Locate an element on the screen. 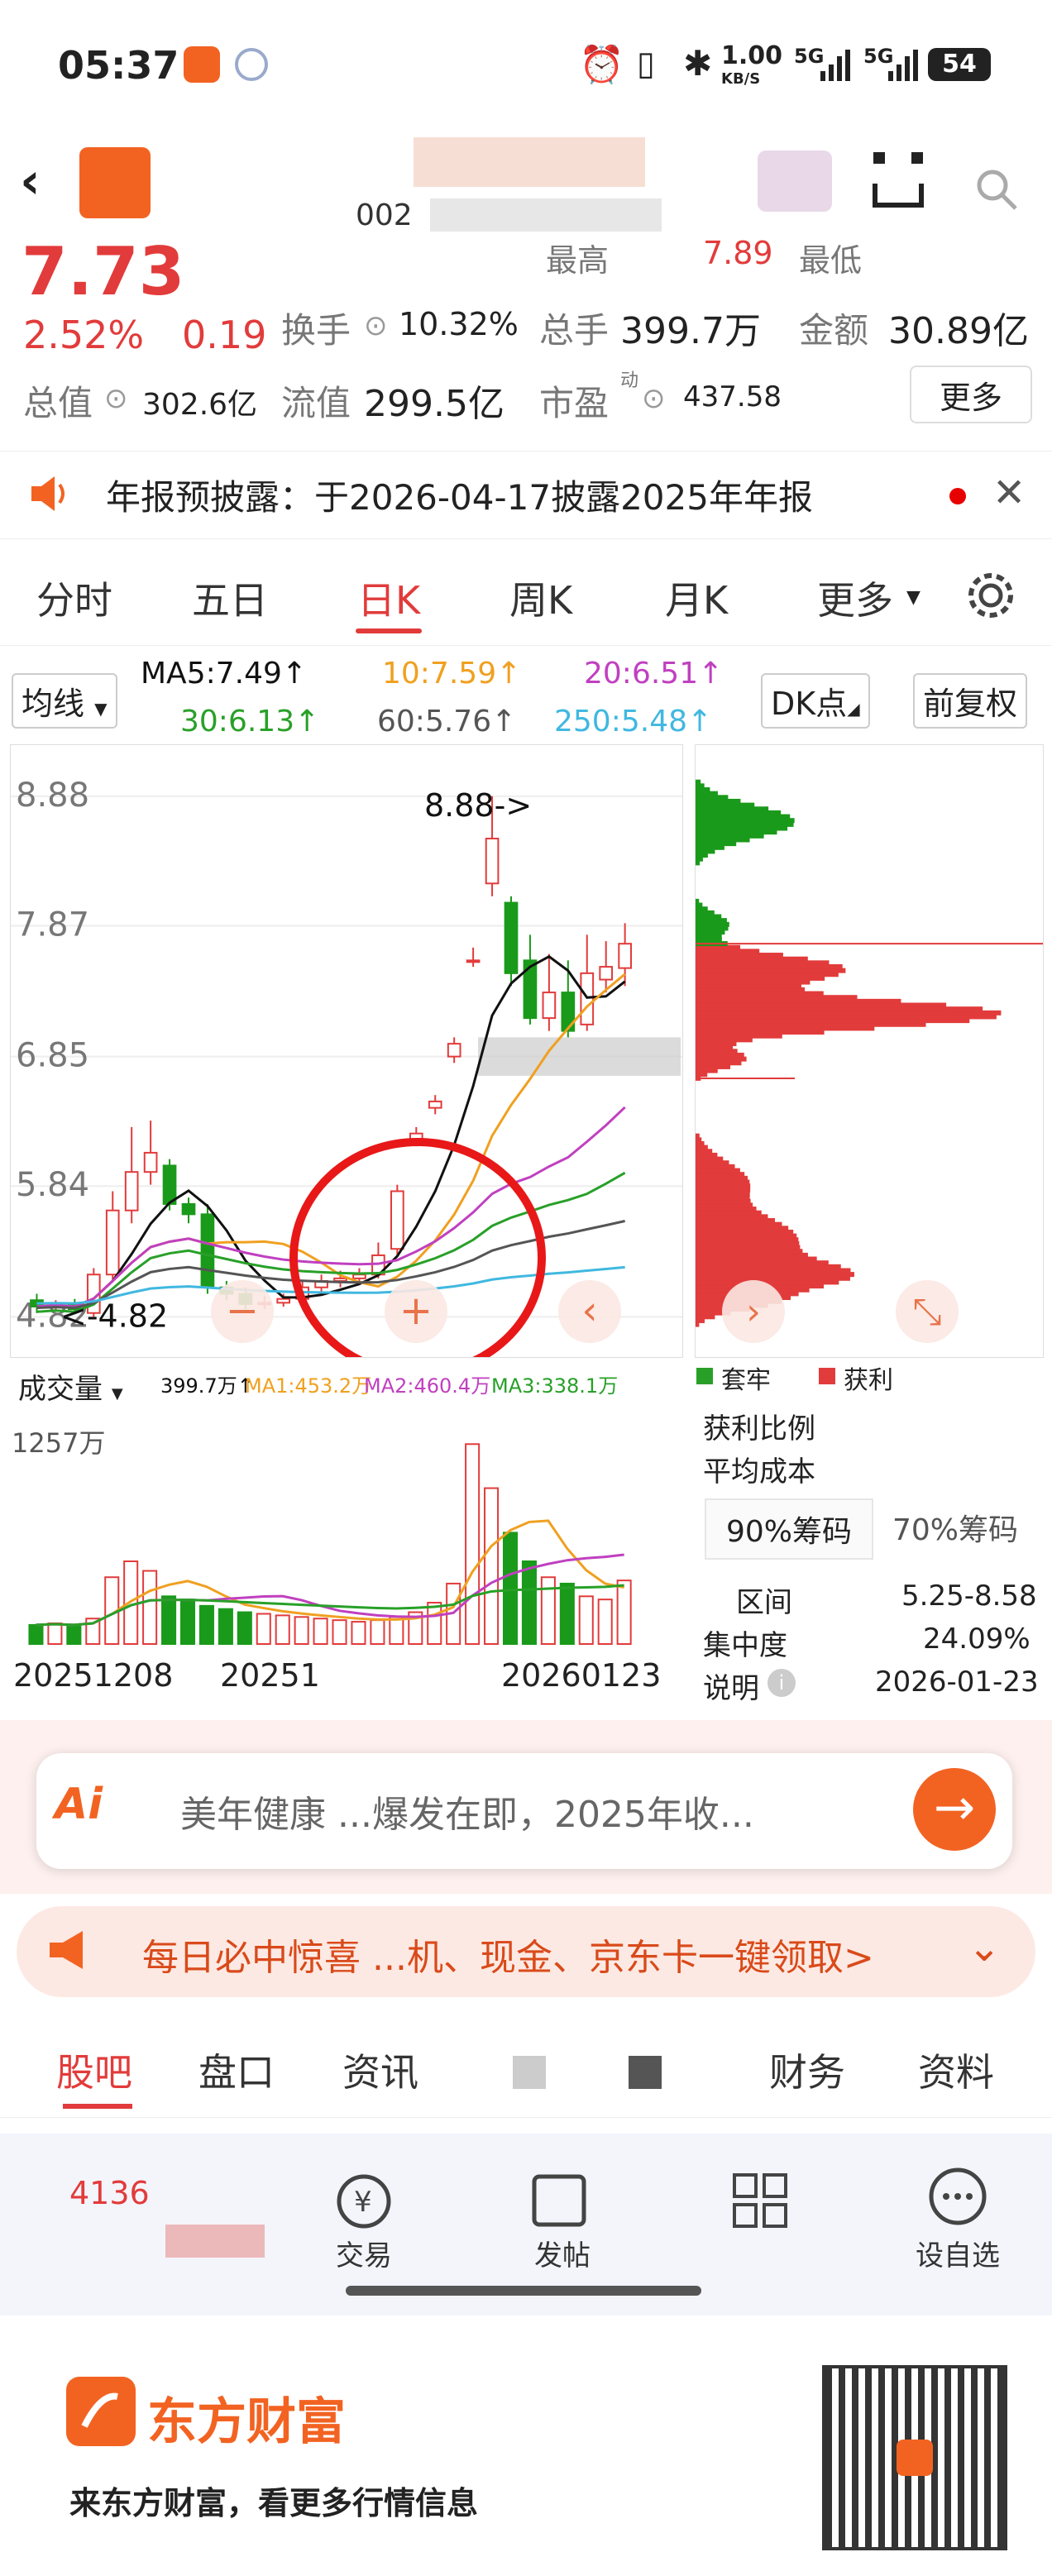 The width and height of the screenshot is (1052, 2576). stock-name-blurred is located at coordinates (529, 162).